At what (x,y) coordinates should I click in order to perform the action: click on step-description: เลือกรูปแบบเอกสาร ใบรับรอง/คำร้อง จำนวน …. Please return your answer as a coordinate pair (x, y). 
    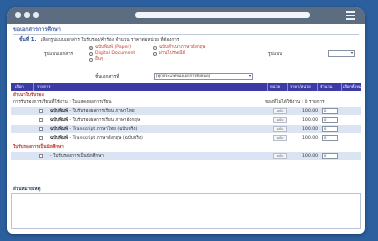
    Looking at the image, I should click on (110, 40).